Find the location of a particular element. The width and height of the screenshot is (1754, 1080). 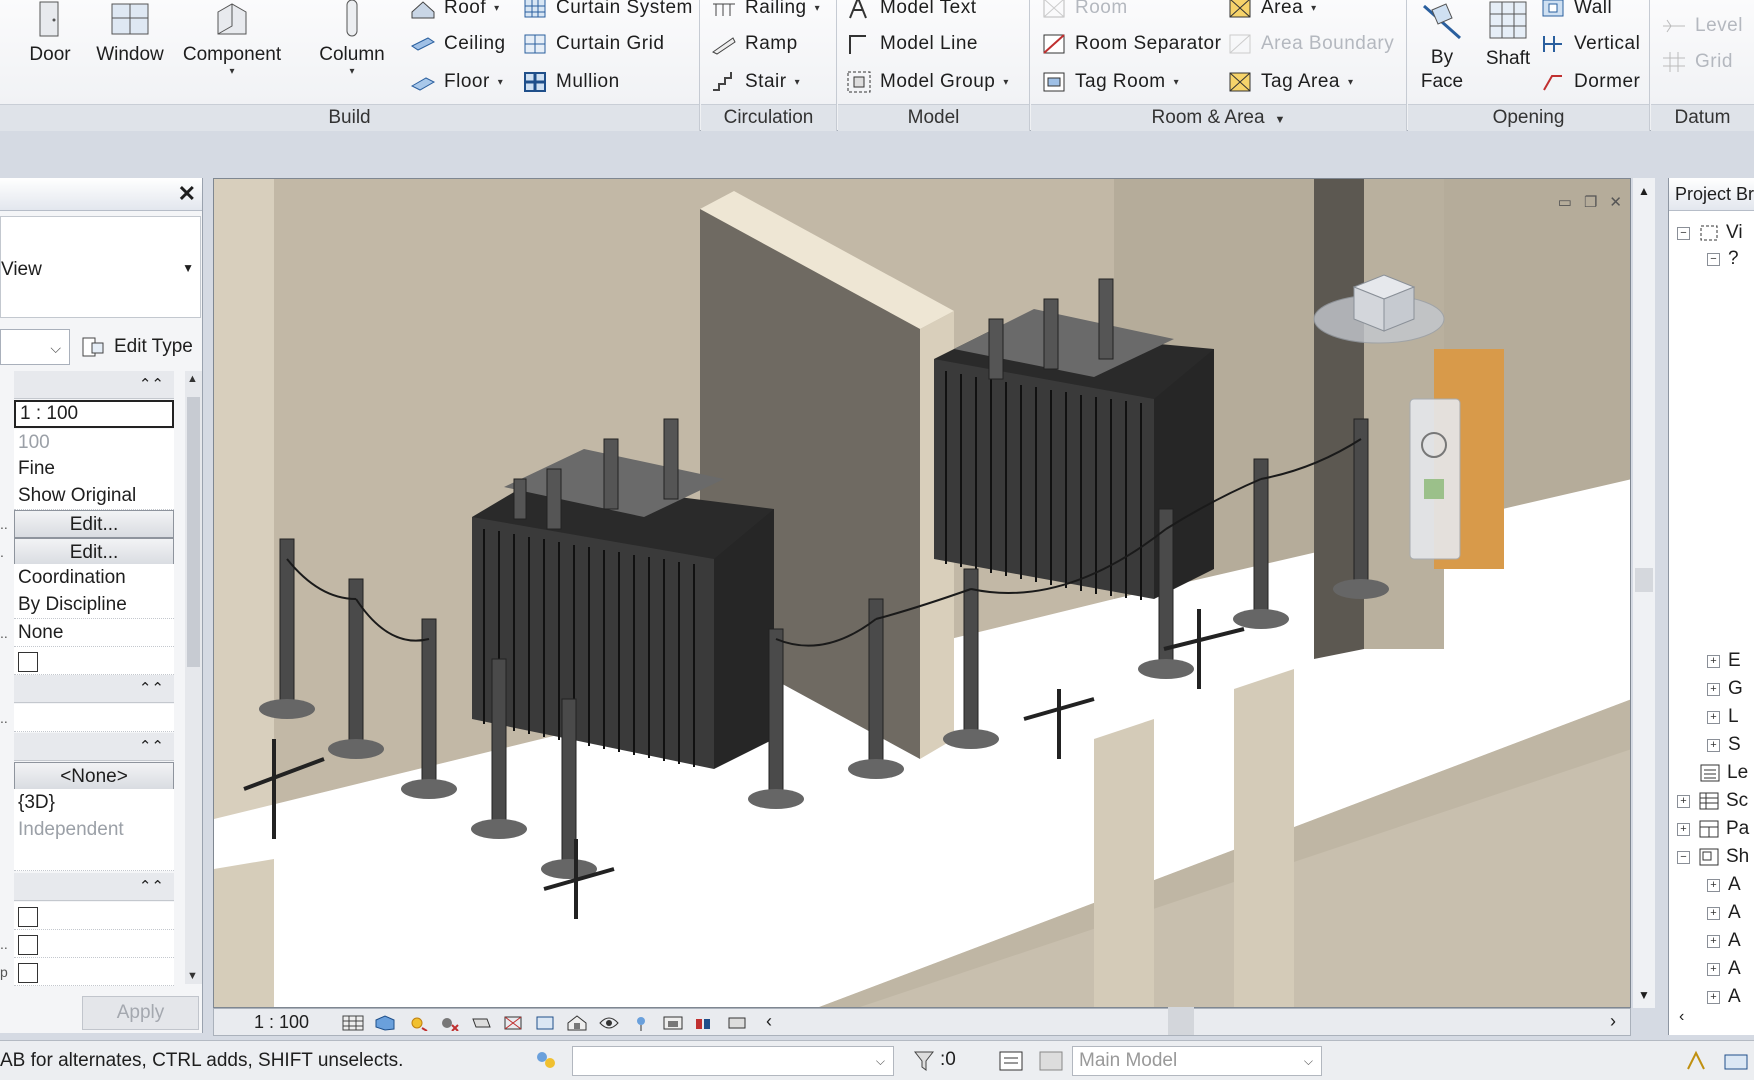

room-separator-button: Room Separator is located at coordinates (1131, 44).